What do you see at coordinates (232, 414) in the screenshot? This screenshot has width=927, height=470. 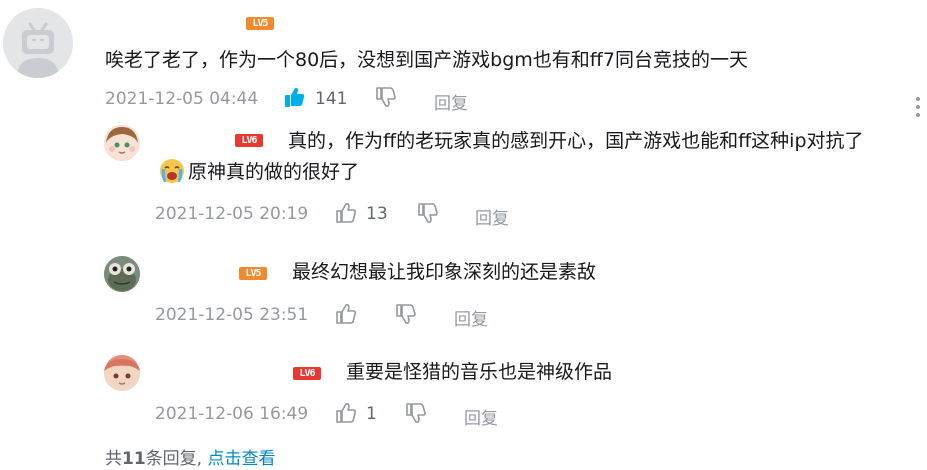 I see `reply-time: 2021-12-06 16:49` at bounding box center [232, 414].